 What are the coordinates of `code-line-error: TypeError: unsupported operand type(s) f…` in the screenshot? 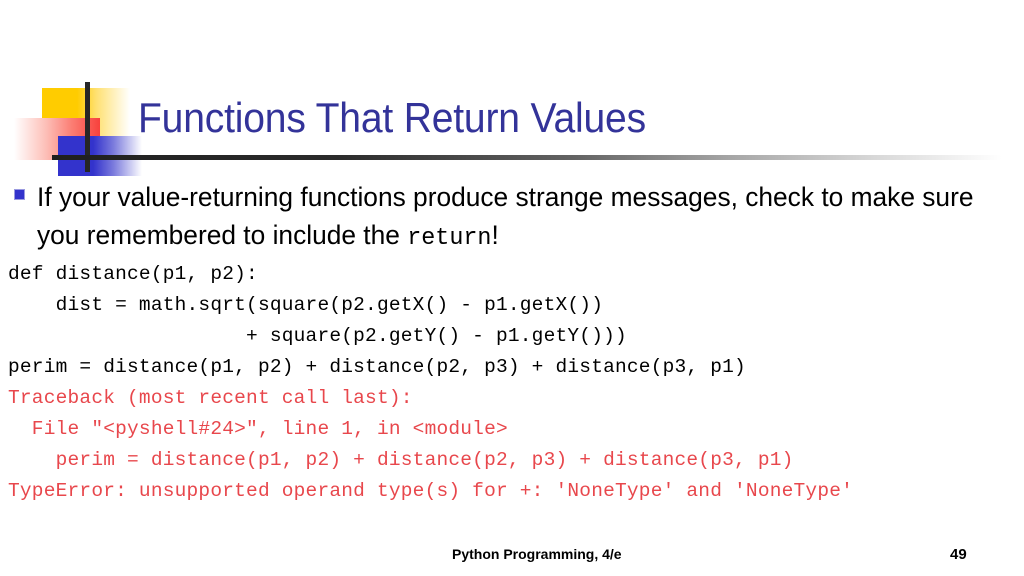 It's located at (431, 491).